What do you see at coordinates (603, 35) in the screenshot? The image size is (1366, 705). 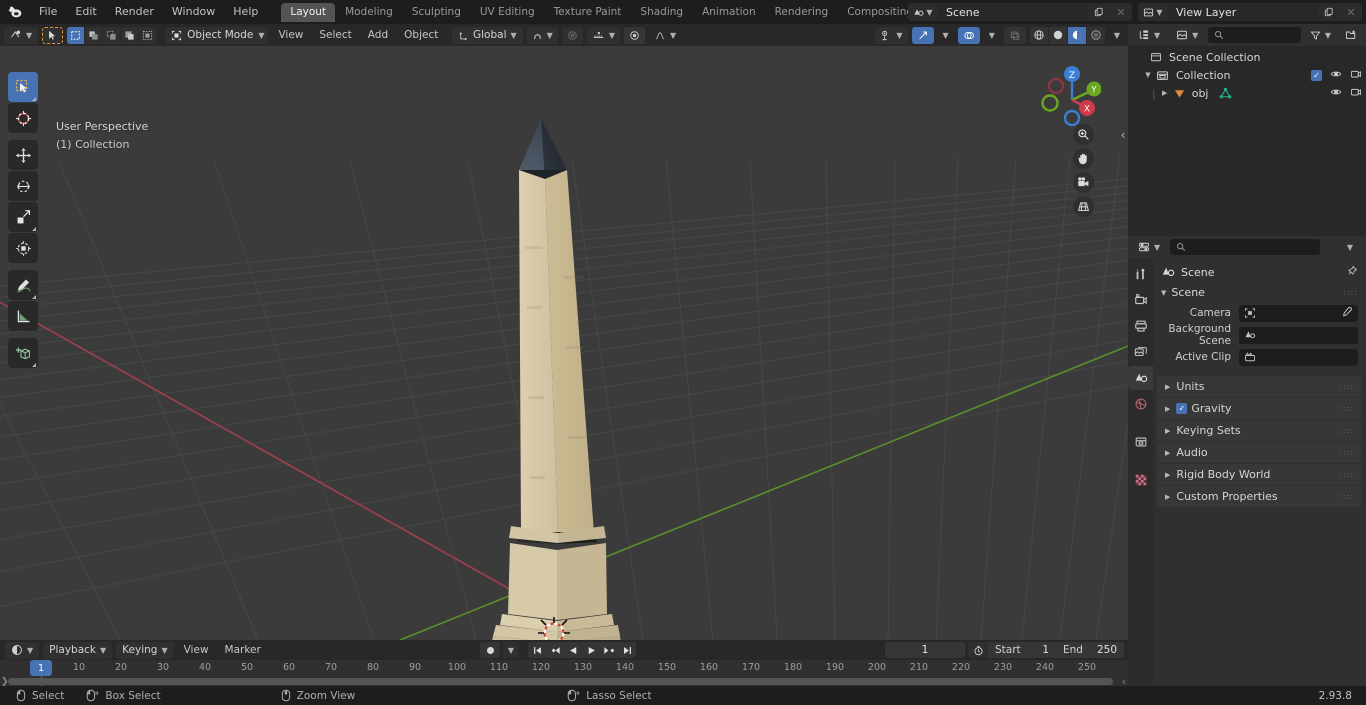 I see `snap-increment-icon: ▼` at bounding box center [603, 35].